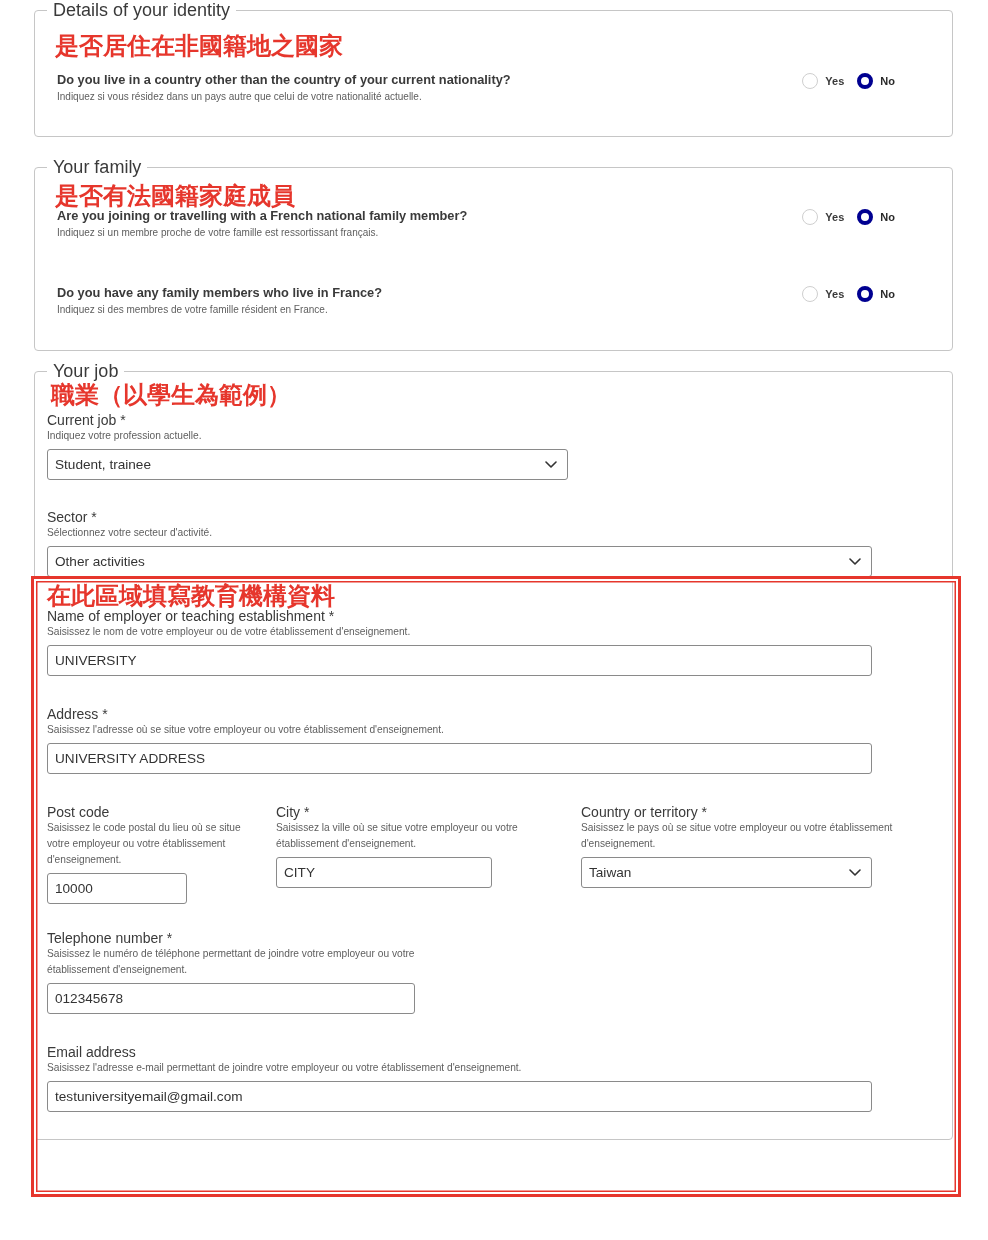  I want to click on field-label: Country or territory *, so click(644, 812).